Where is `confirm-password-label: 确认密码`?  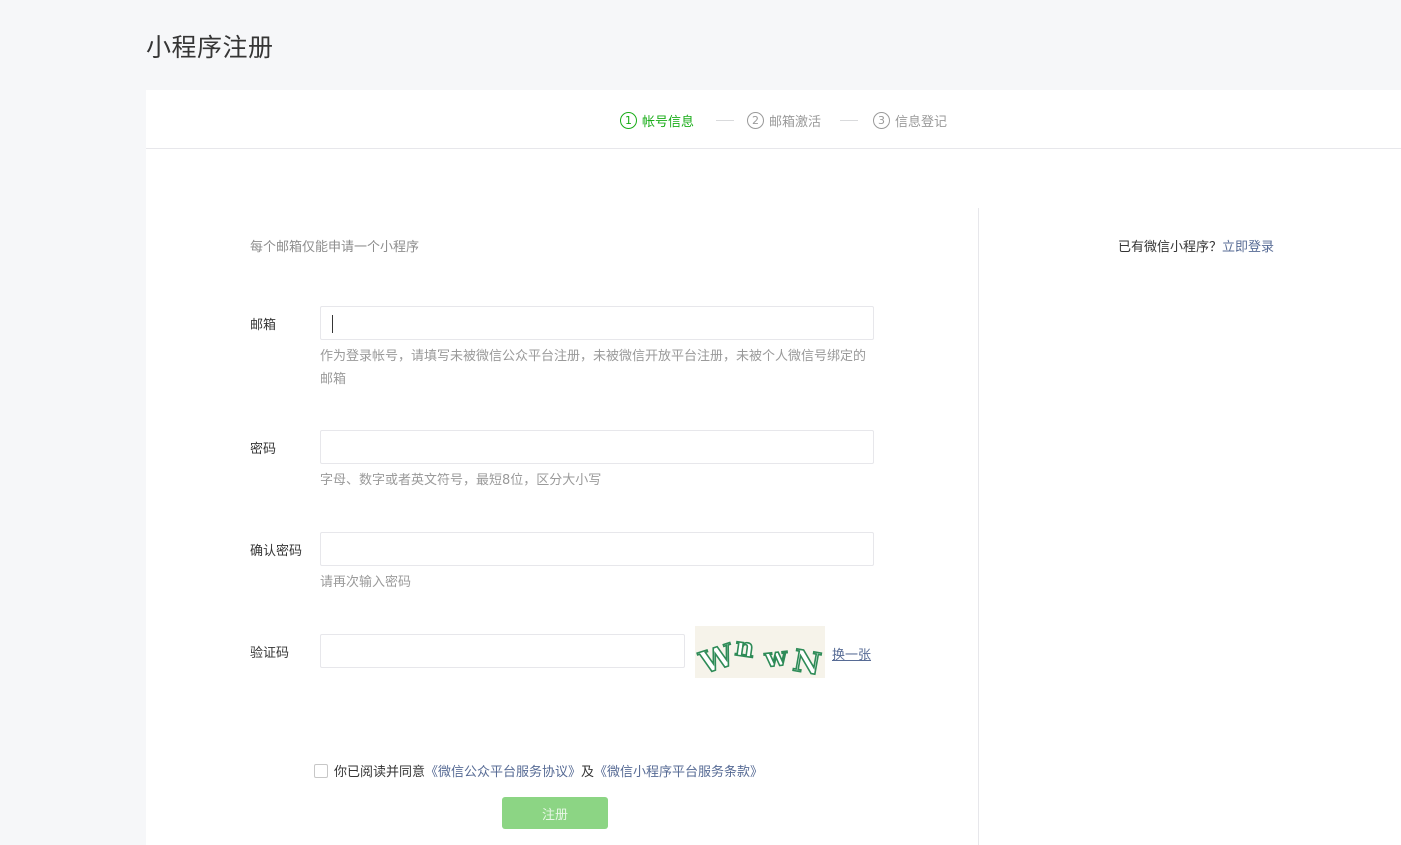 confirm-password-label: 确认密码 is located at coordinates (276, 551).